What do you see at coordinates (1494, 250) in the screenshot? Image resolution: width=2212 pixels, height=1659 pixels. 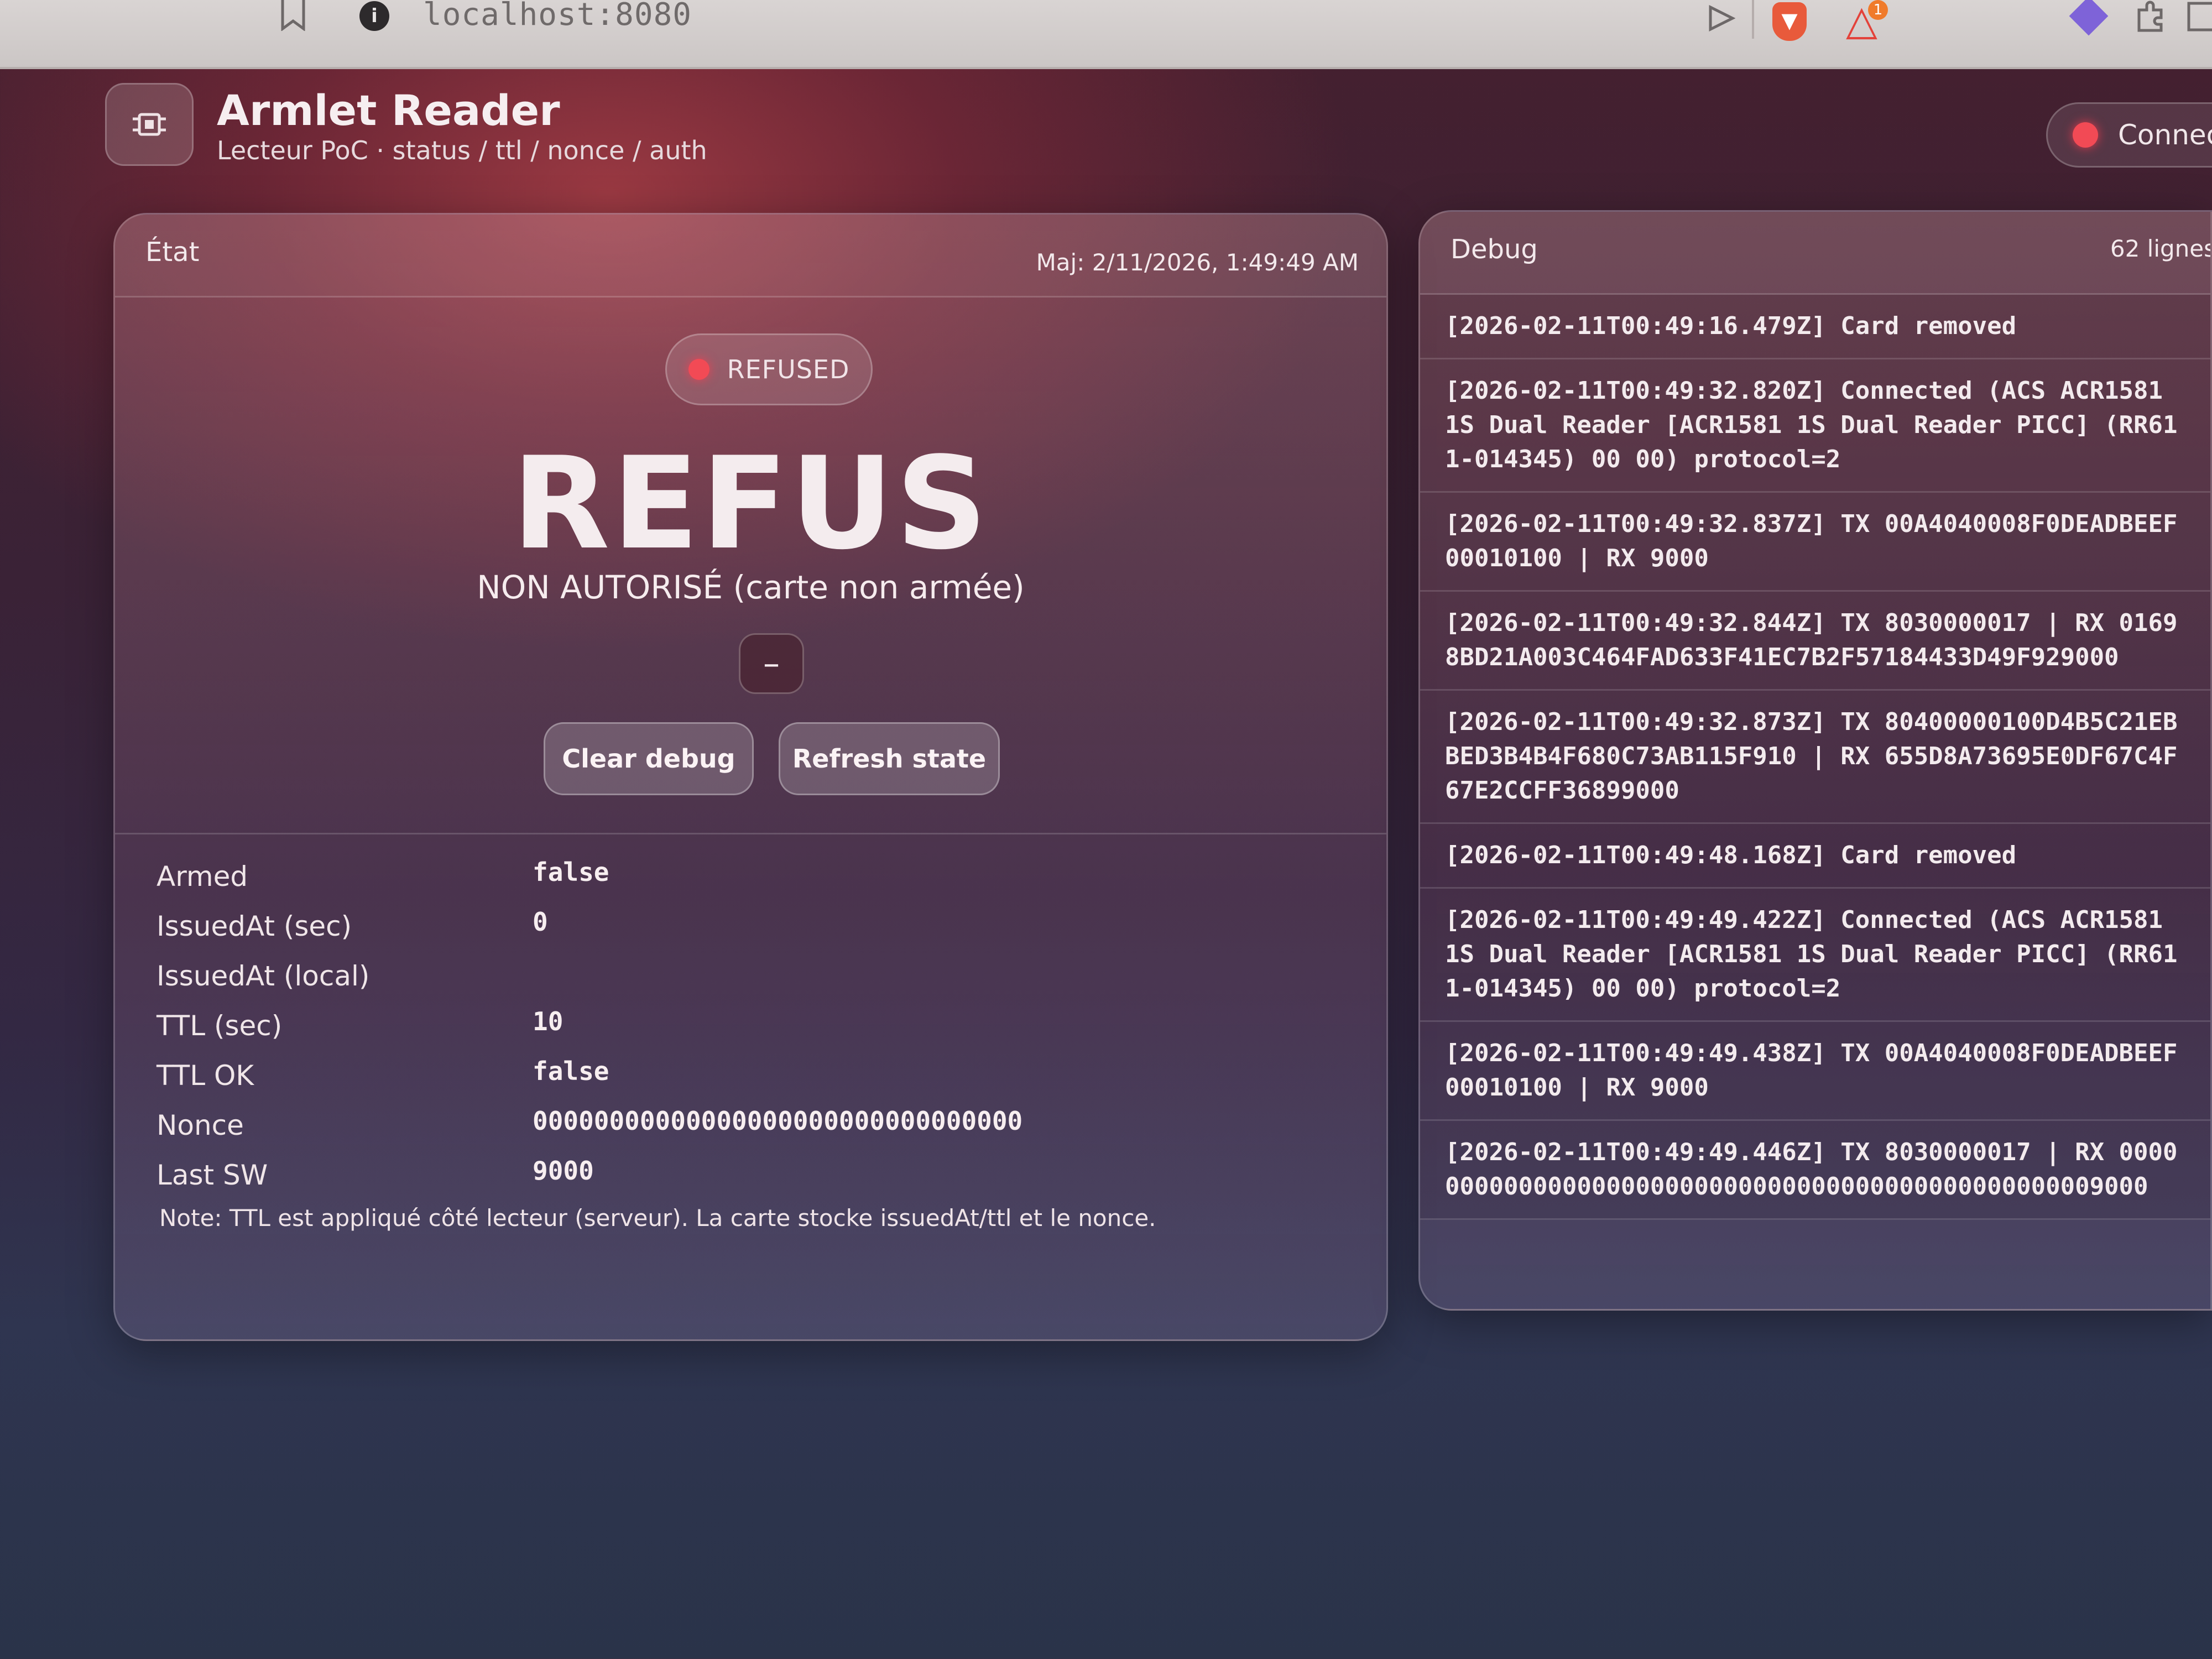 I see `debug-panel-title: Debug` at bounding box center [1494, 250].